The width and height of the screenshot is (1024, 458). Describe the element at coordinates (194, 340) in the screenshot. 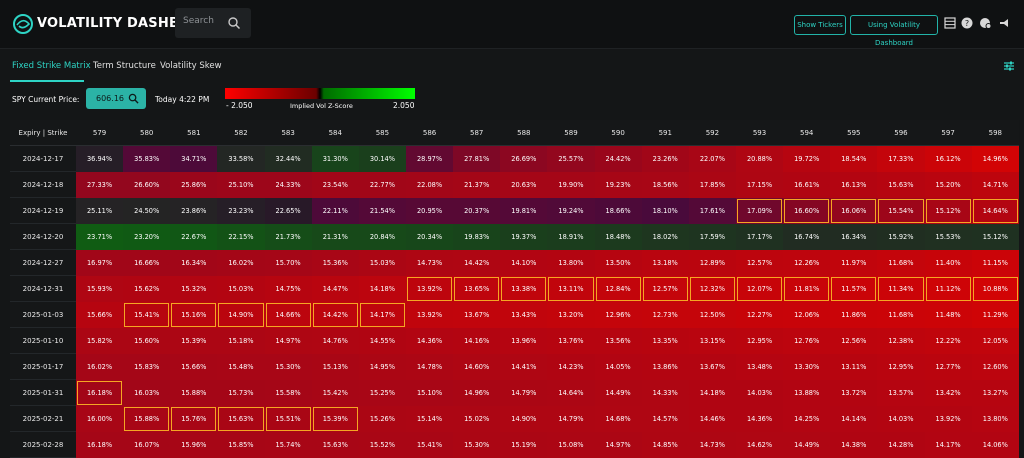

I see `iv-cell: 15.39%` at that location.